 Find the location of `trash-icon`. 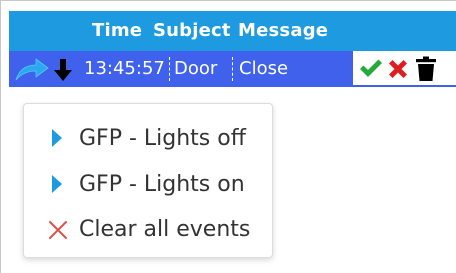

trash-icon is located at coordinates (426, 69).